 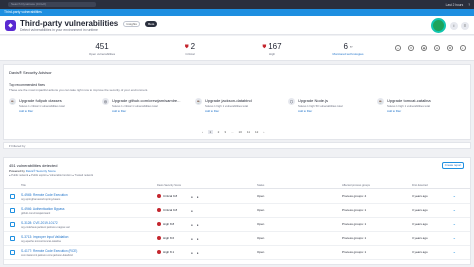 What do you see at coordinates (424, 48) in the screenshot?
I see `eye-icon: ◉` at bounding box center [424, 48].